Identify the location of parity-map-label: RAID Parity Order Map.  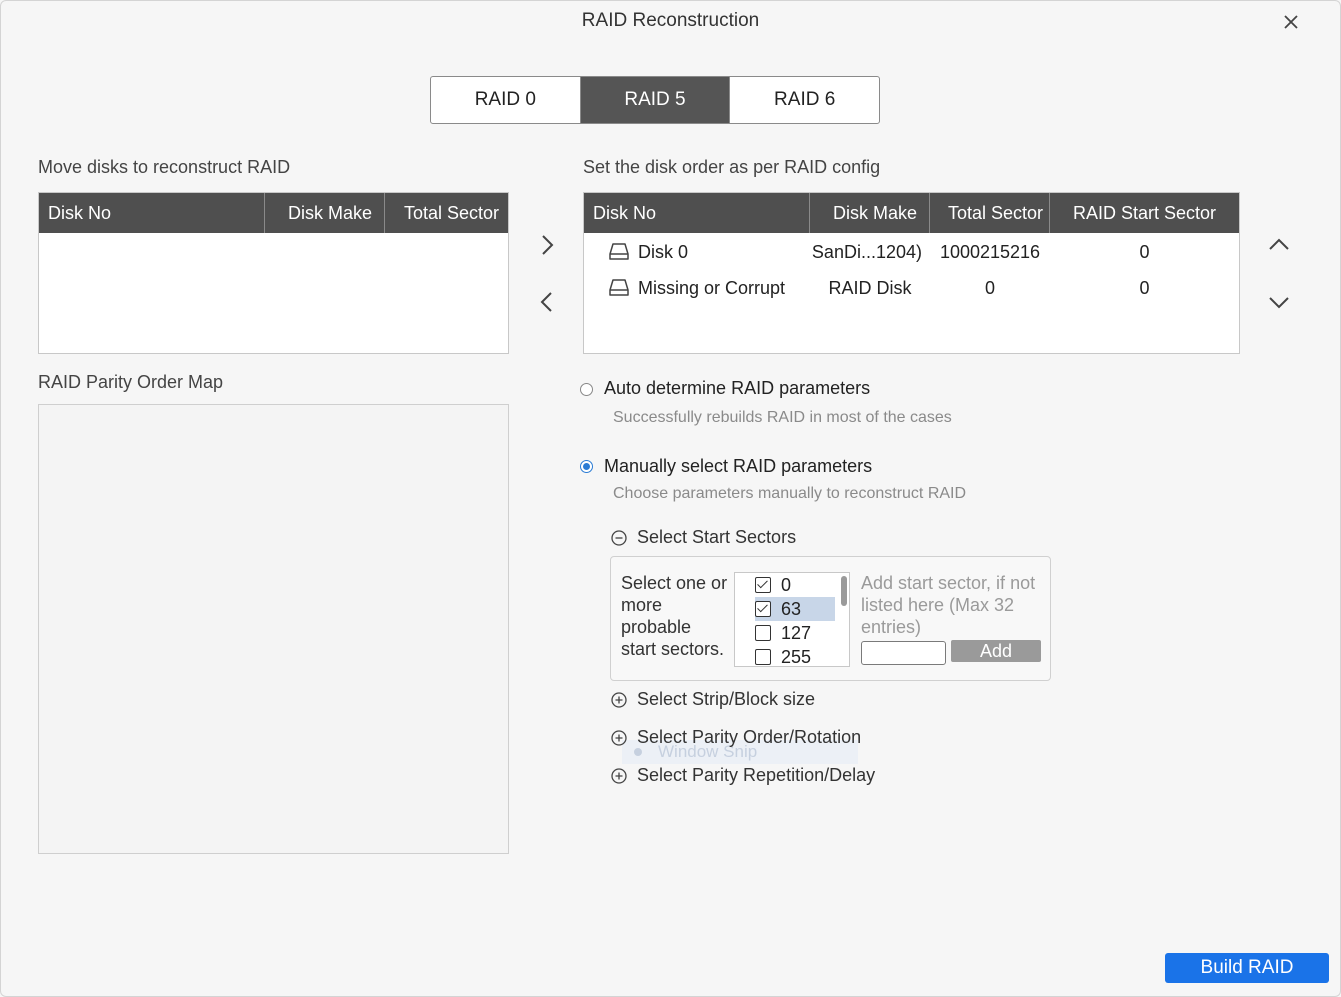
(131, 382).